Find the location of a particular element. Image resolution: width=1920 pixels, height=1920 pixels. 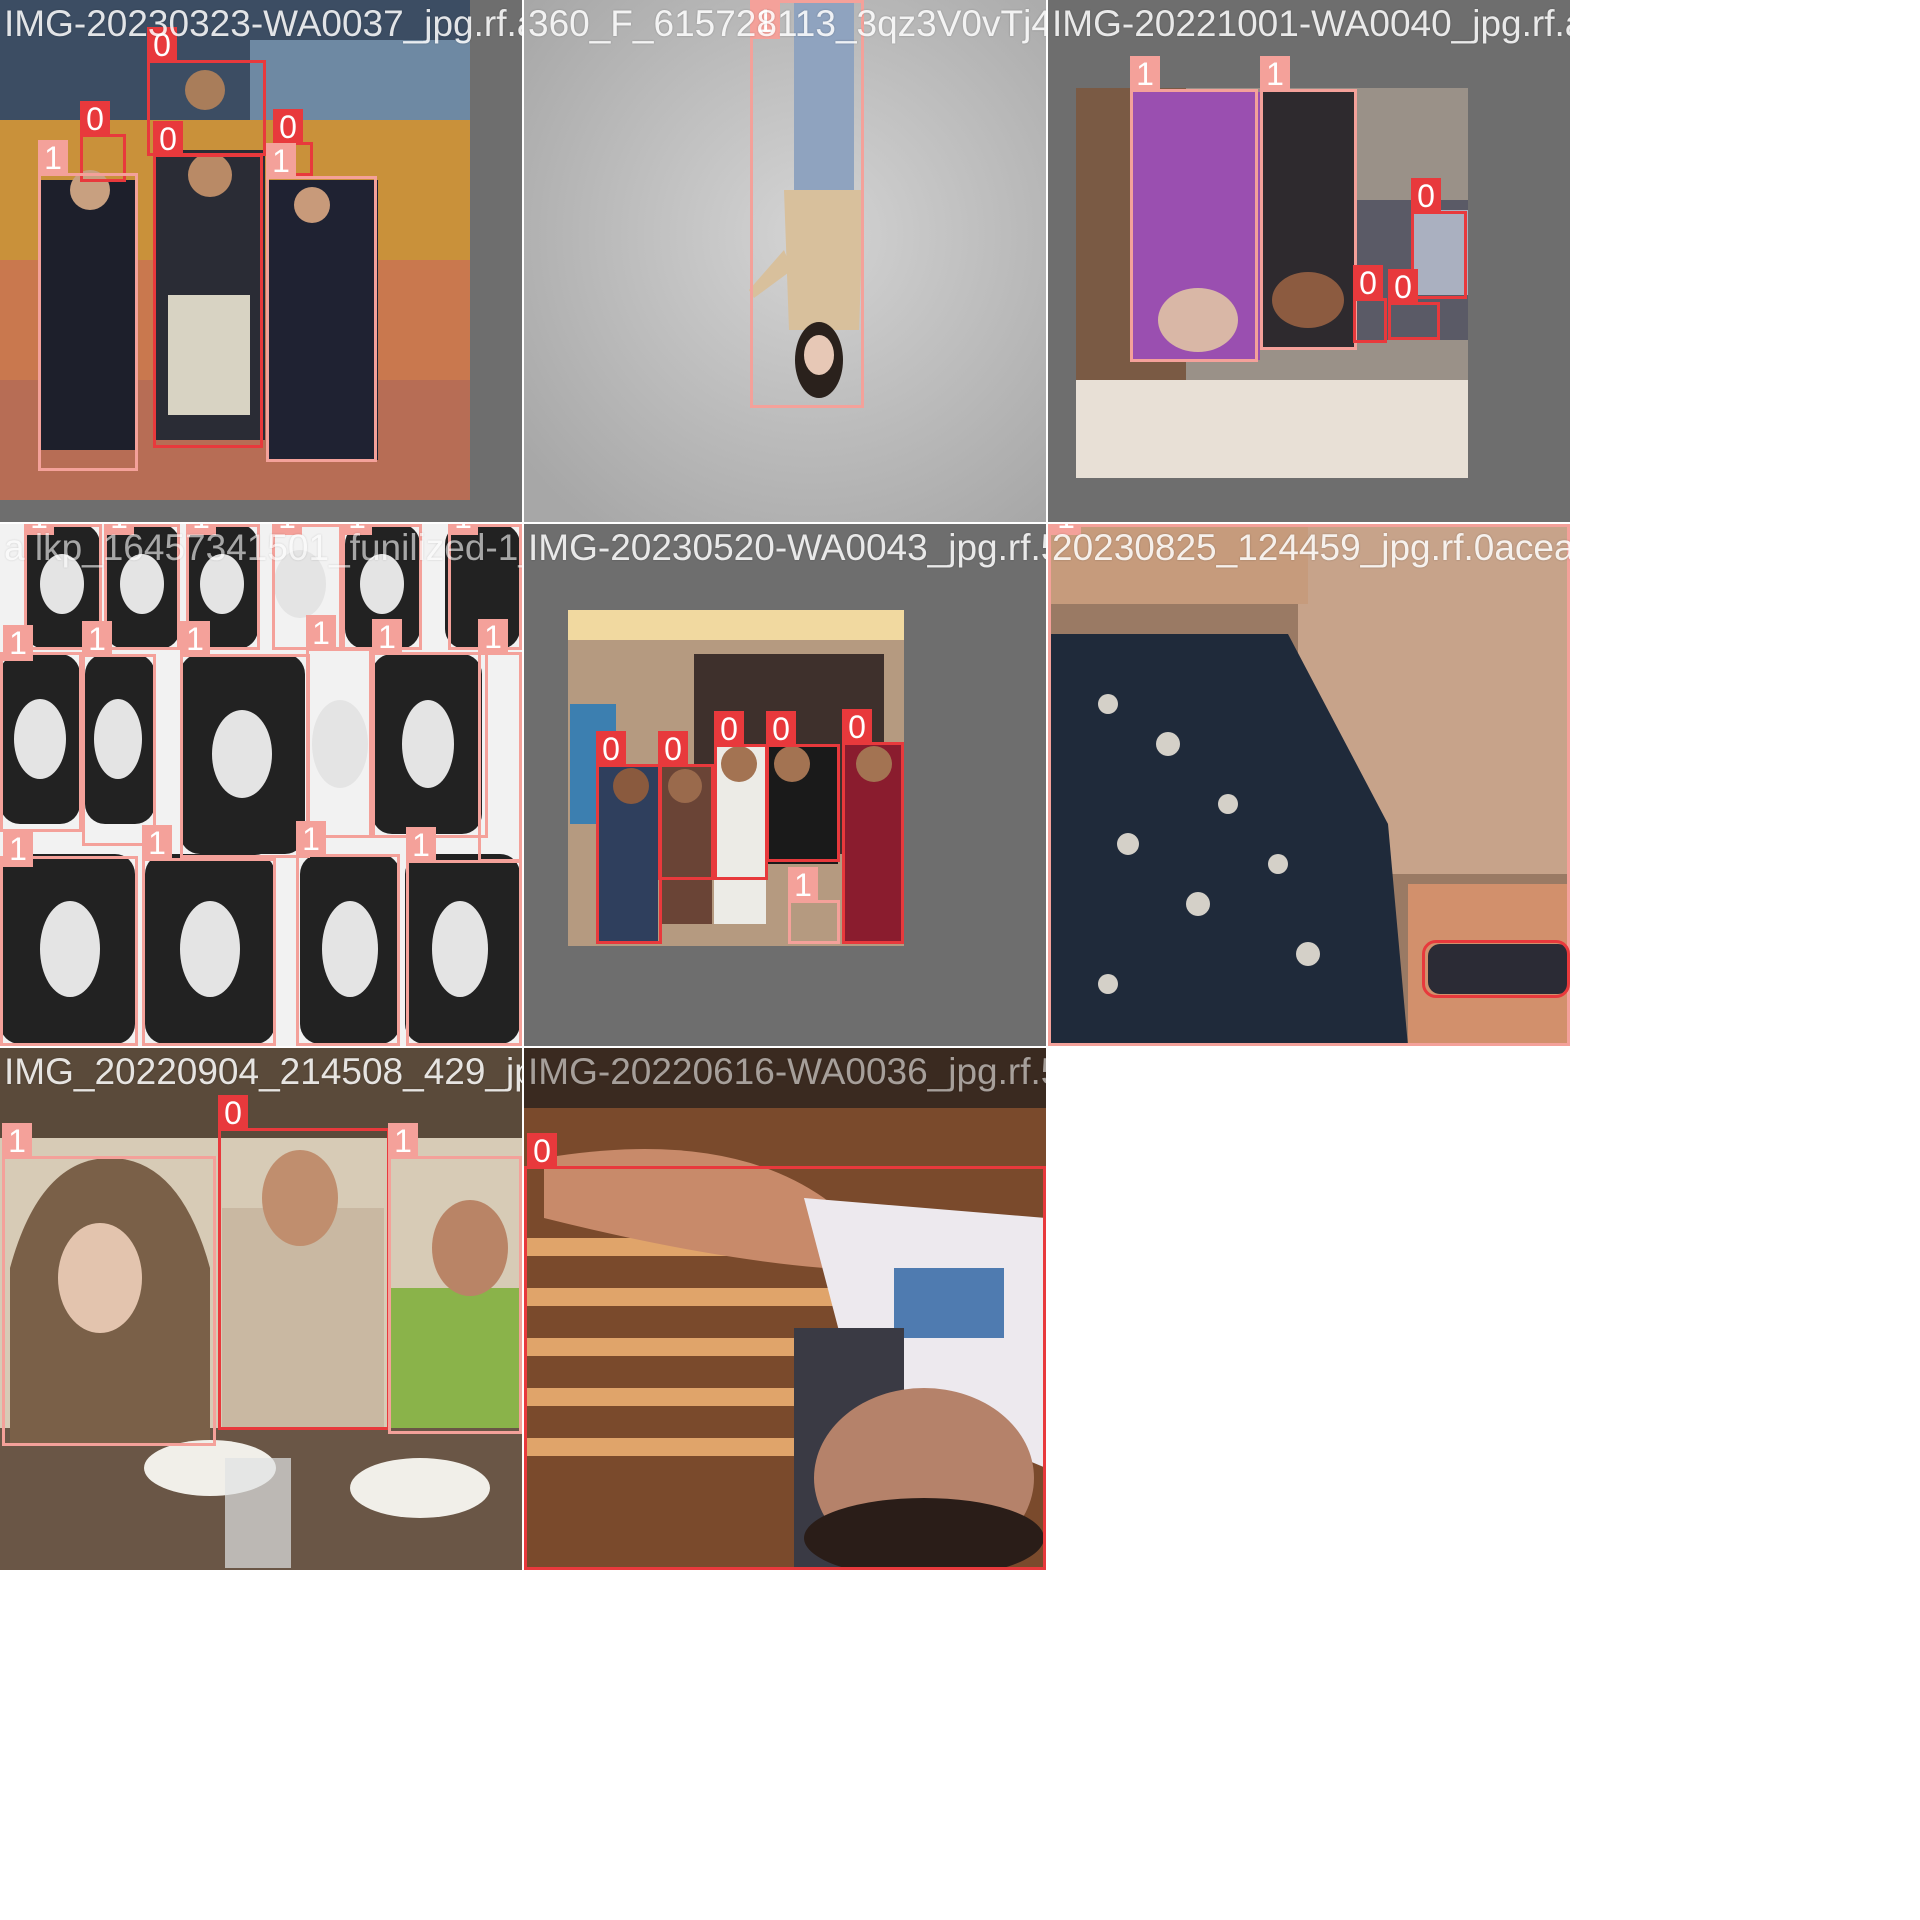

tile-filename: IMG-20230520-WA0043_jpg.rf.56680 is located at coordinates (787, 547).